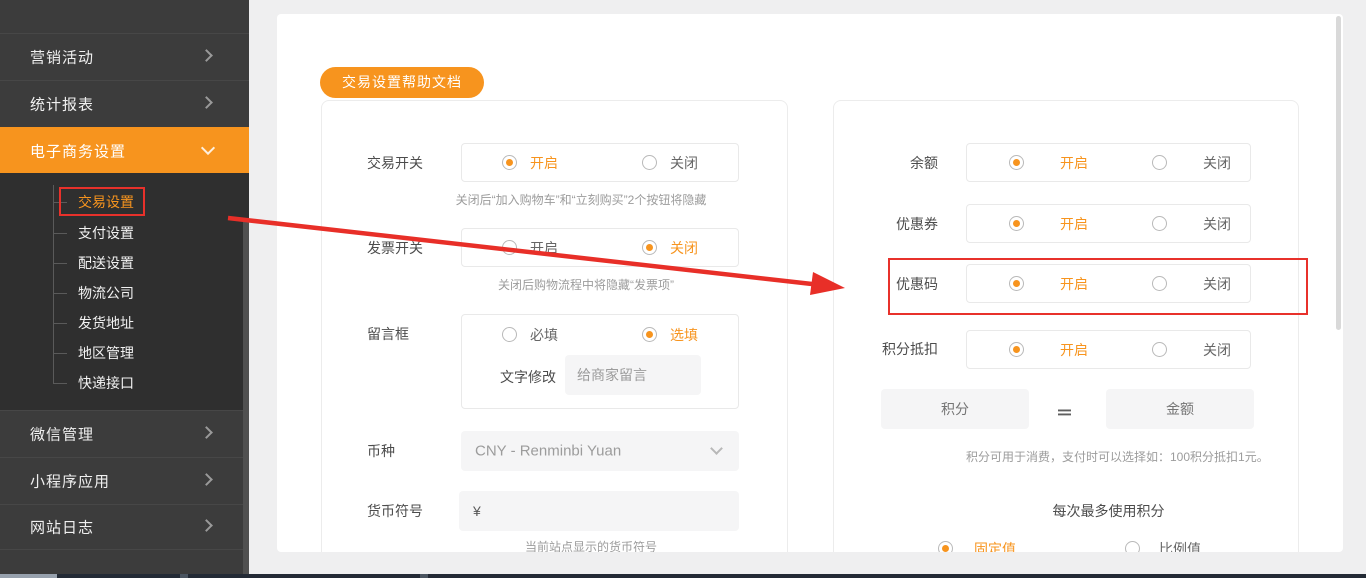 The image size is (1366, 578). What do you see at coordinates (62, 435) in the screenshot?
I see `sidebar-item-label: 微信管理` at bounding box center [62, 435].